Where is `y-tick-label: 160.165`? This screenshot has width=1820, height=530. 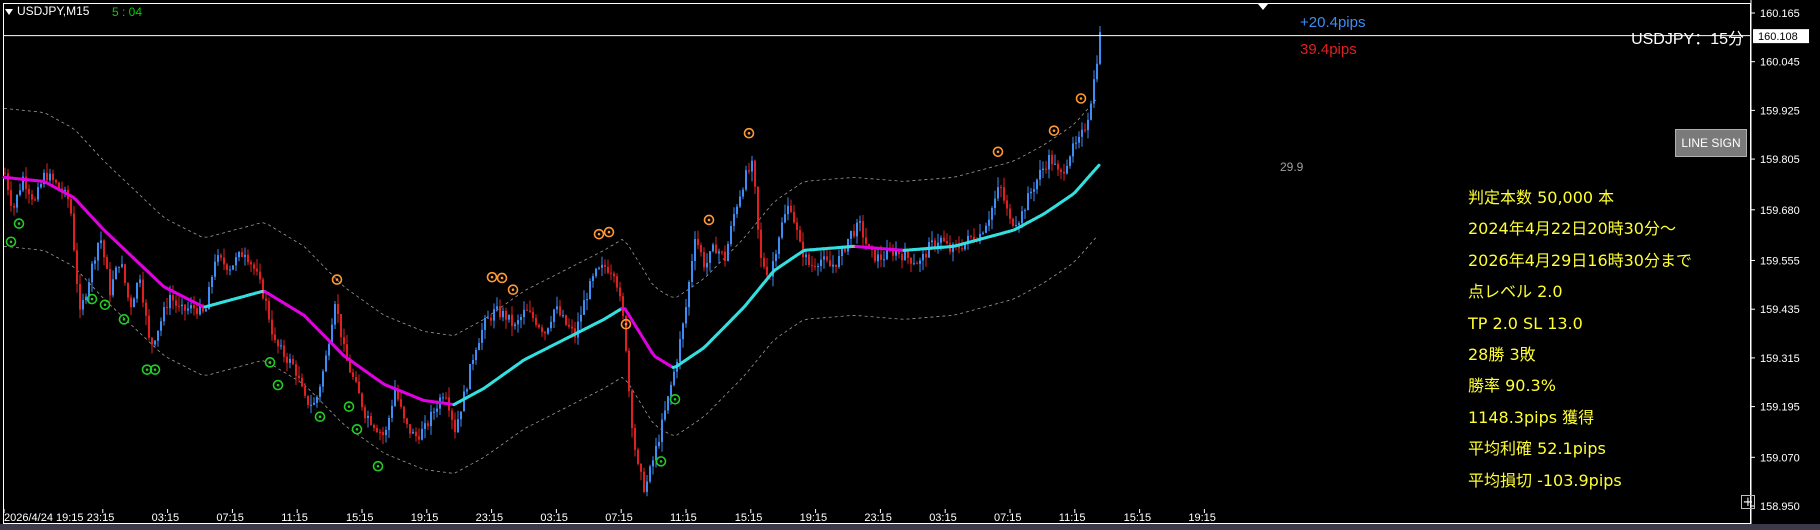
y-tick-label: 160.165 is located at coordinates (1780, 14).